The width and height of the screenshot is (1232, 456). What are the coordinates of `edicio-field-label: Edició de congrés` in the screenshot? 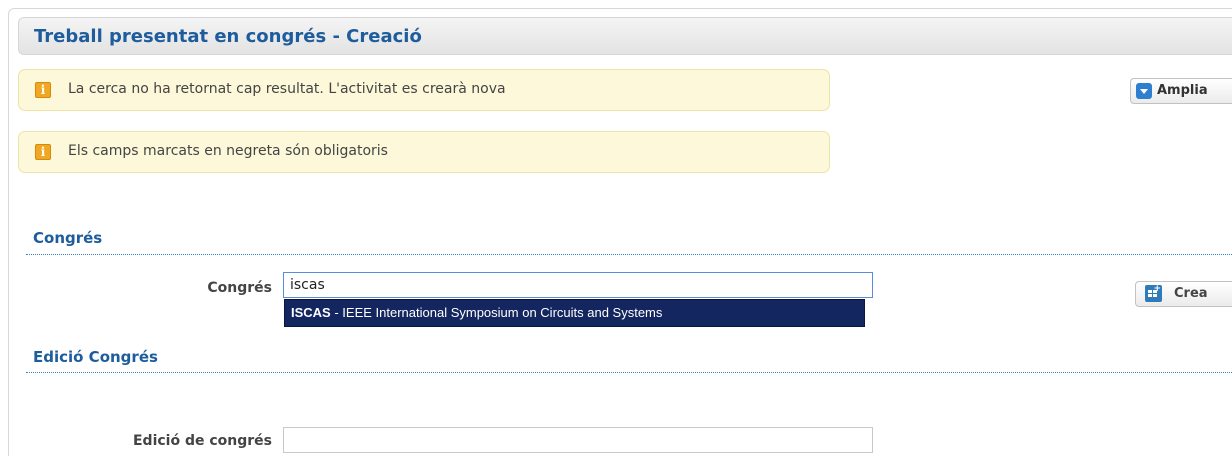 It's located at (202, 441).